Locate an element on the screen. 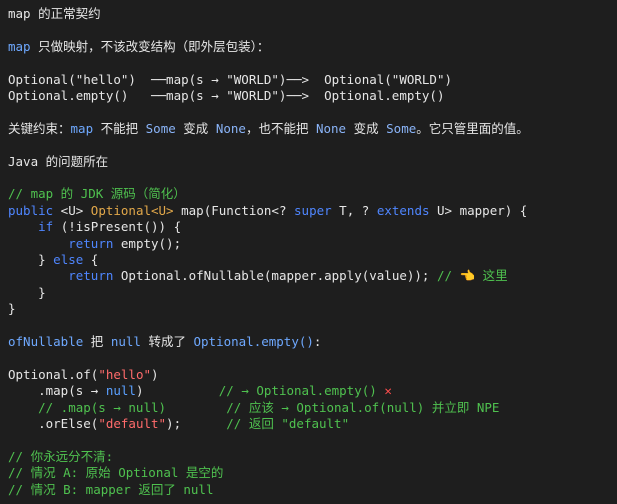 The image size is (617, 504). code1-type: Optional<U> is located at coordinates (132, 210).